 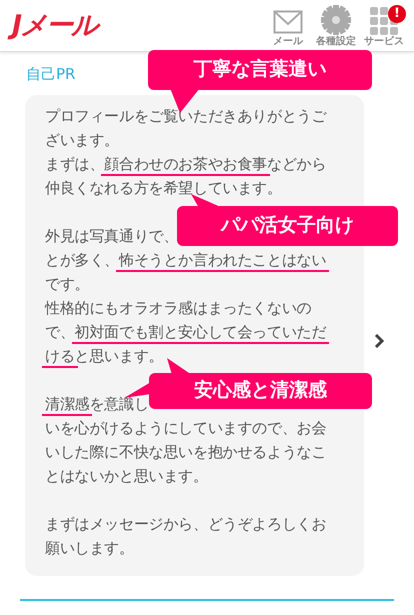 What do you see at coordinates (260, 390) in the screenshot?
I see `callout-label: 安心感と清潔感` at bounding box center [260, 390].